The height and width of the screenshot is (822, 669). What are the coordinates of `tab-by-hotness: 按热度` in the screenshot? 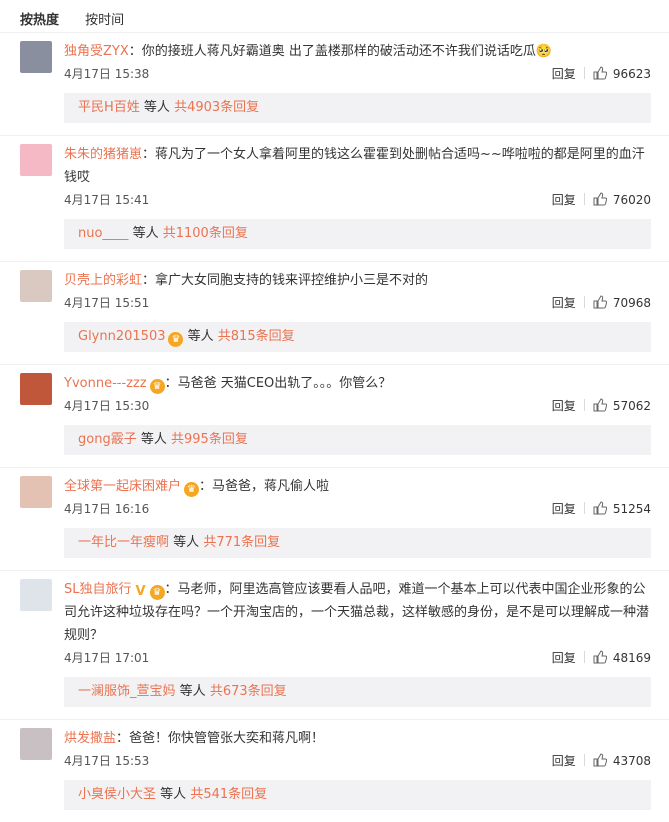 It's located at (39, 18).